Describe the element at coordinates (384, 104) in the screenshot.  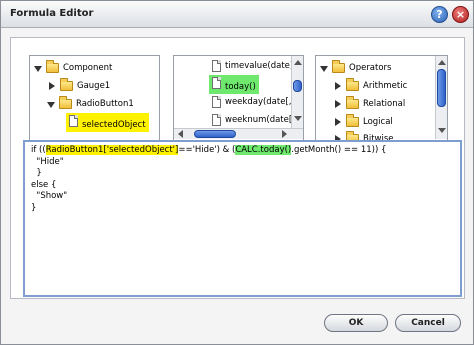
I see `tree-item-label: Relational` at that location.